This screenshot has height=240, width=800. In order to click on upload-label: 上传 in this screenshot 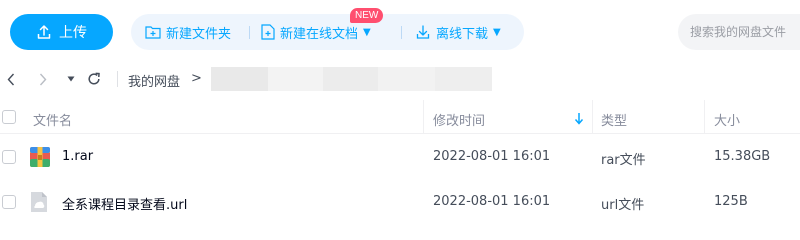, I will do `click(73, 33)`.